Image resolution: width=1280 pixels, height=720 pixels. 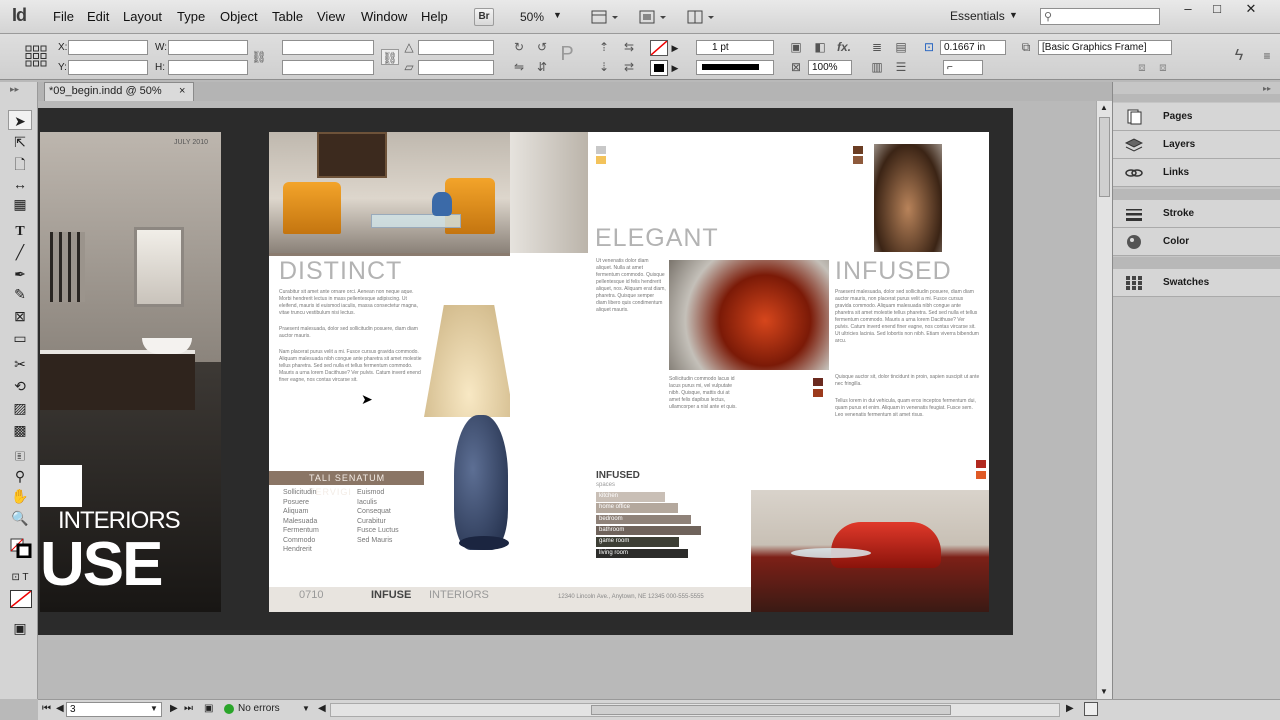 I want to click on screen-mode-button, so click(x=653, y=17).